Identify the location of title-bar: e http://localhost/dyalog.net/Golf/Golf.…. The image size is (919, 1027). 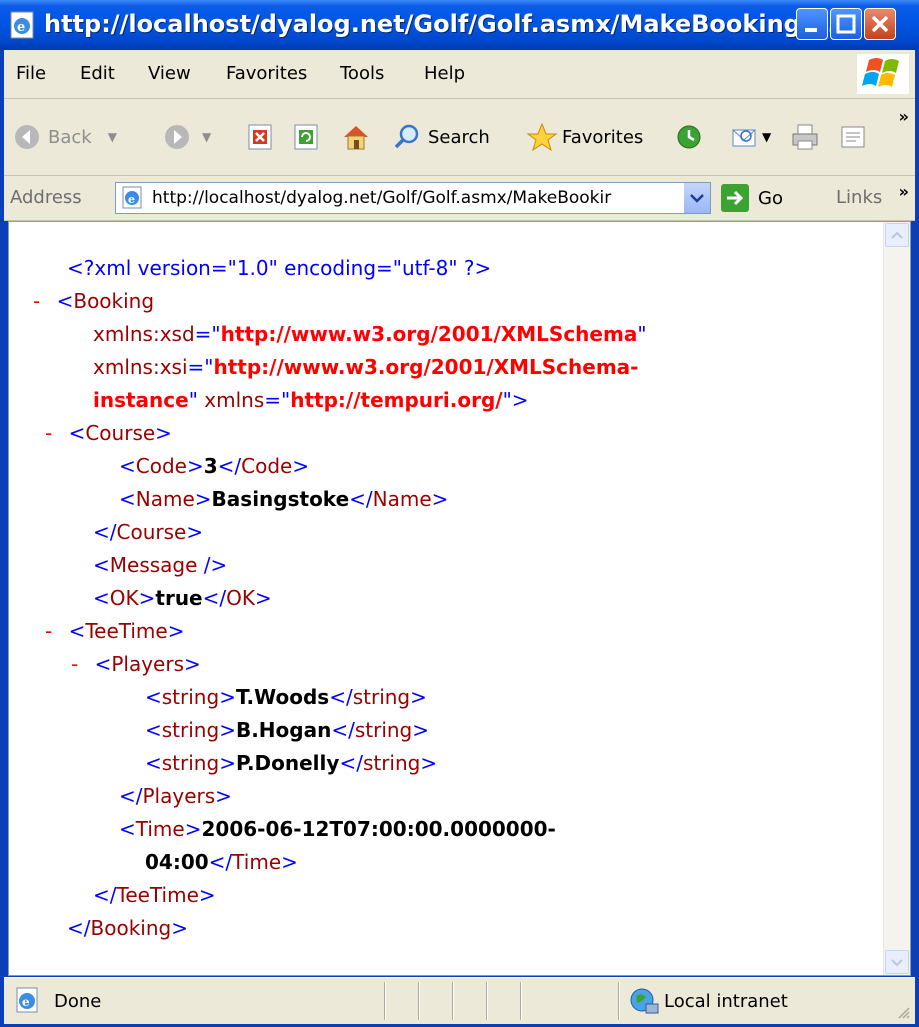
(459, 25).